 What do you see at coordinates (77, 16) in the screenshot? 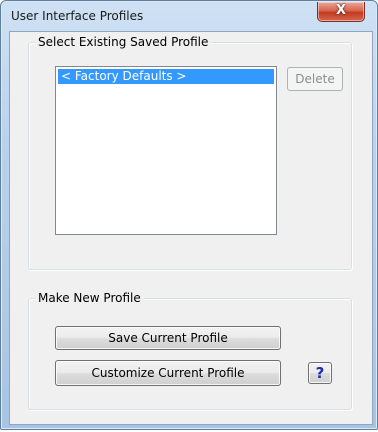
I see `window-title: User Interface Profiles` at bounding box center [77, 16].